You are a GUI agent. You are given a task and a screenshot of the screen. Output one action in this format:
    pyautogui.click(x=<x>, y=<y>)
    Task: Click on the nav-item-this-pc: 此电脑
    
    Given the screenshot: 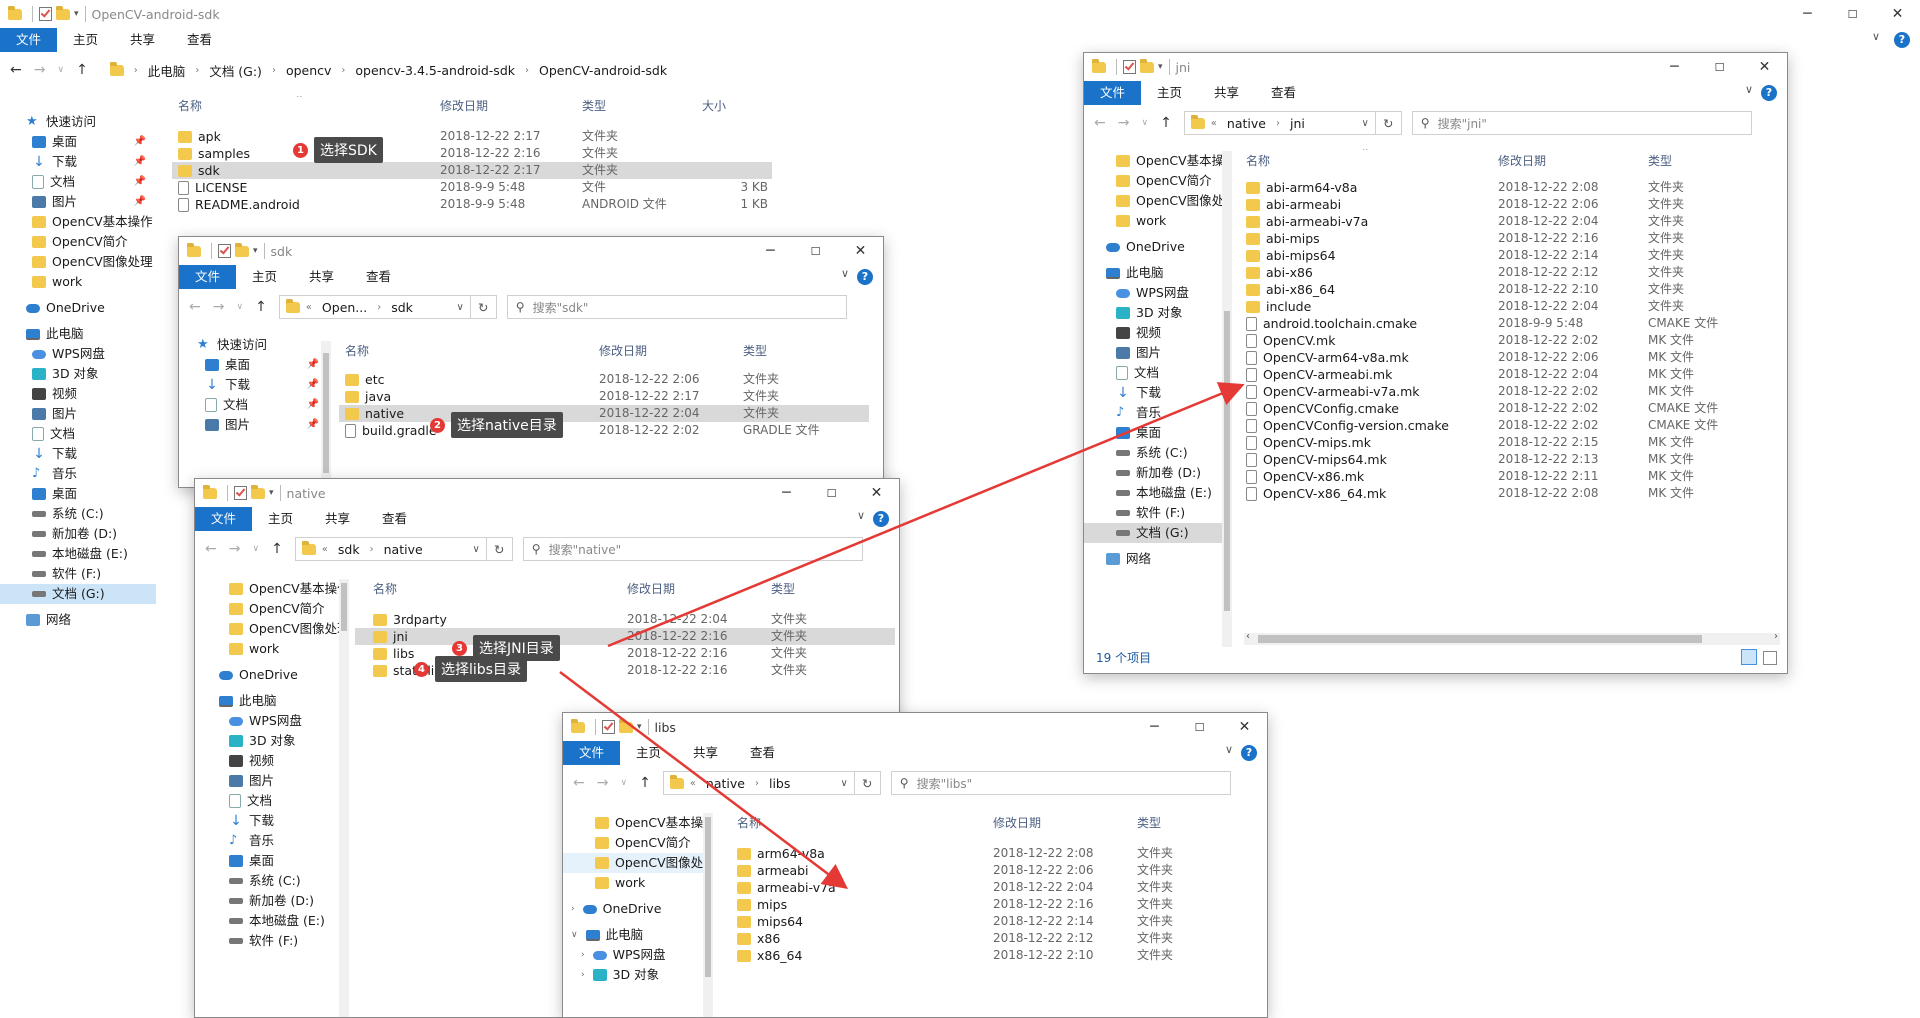 What is the action you would take?
    pyautogui.click(x=1153, y=273)
    